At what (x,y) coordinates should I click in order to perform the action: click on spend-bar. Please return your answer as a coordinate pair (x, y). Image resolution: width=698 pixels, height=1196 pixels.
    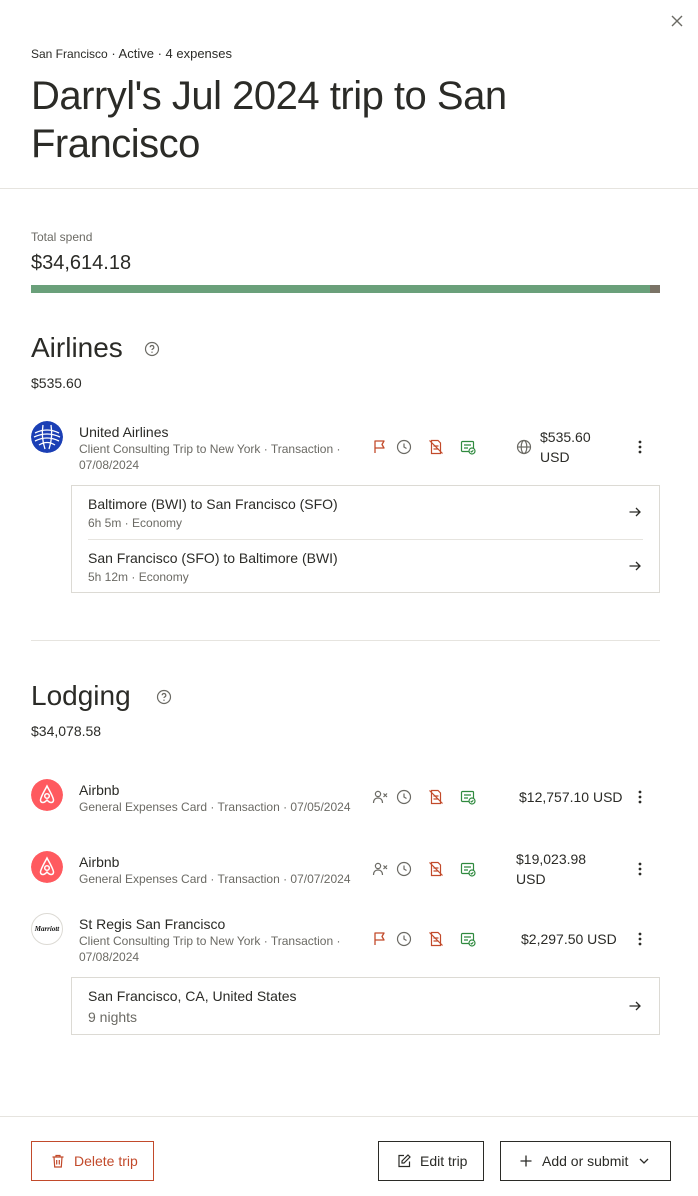
    Looking at the image, I should click on (345, 289).